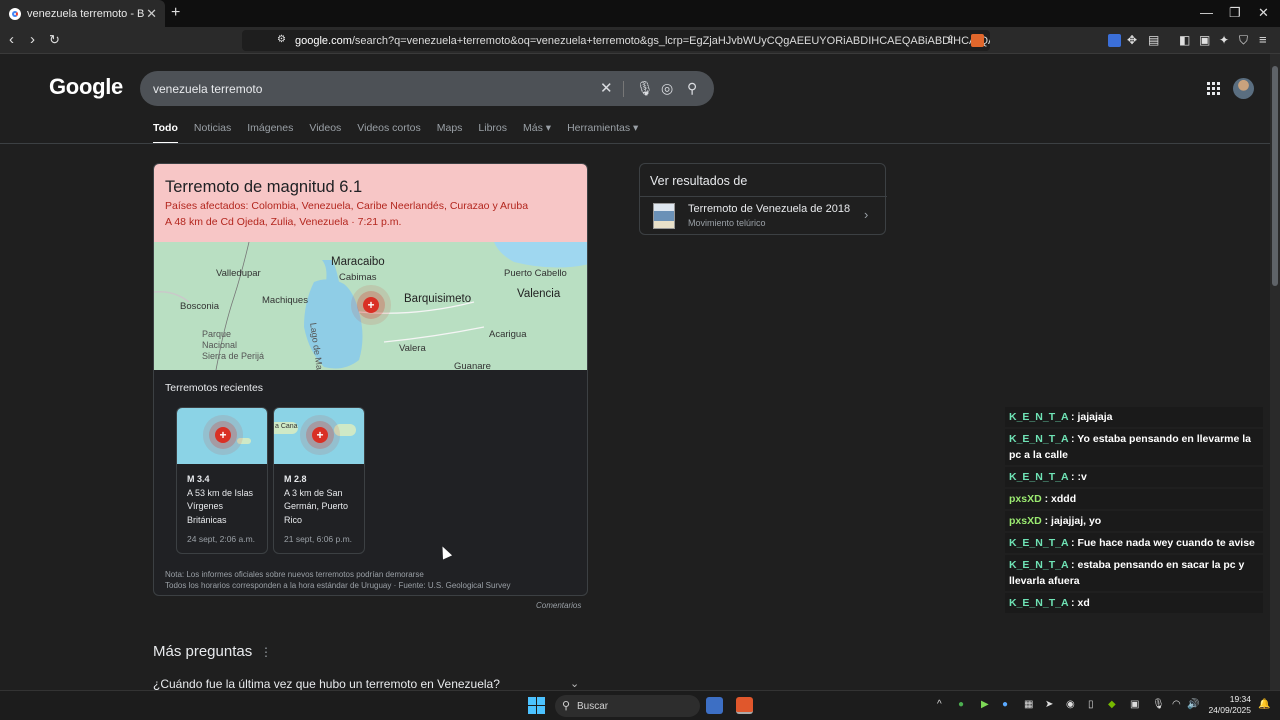 The width and height of the screenshot is (1280, 720). I want to click on volume-icon: 🔊, so click(1193, 704).